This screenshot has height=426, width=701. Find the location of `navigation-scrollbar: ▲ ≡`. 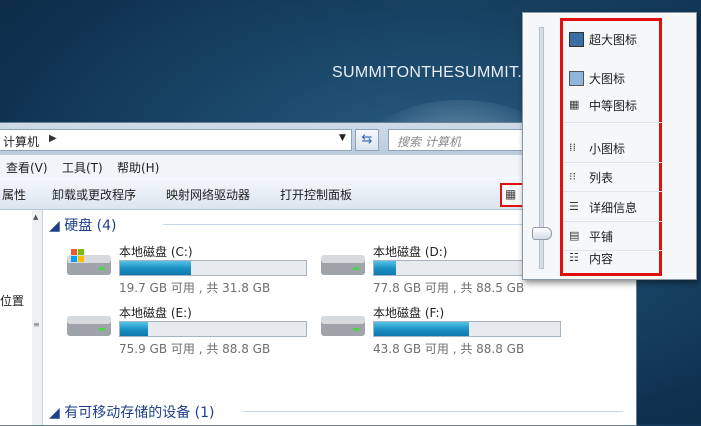

navigation-scrollbar: ▲ ≡ is located at coordinates (37, 317).